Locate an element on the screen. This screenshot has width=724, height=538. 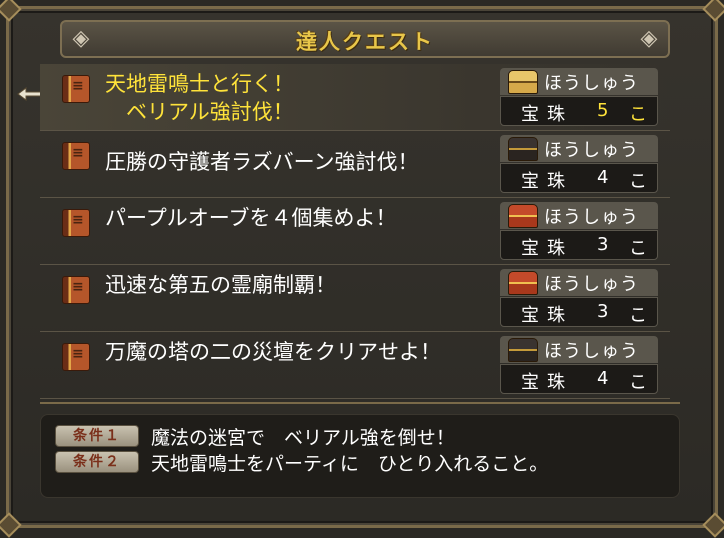
quest-name: 迅速な第五の霊廟制覇！ is located at coordinates (220, 285).